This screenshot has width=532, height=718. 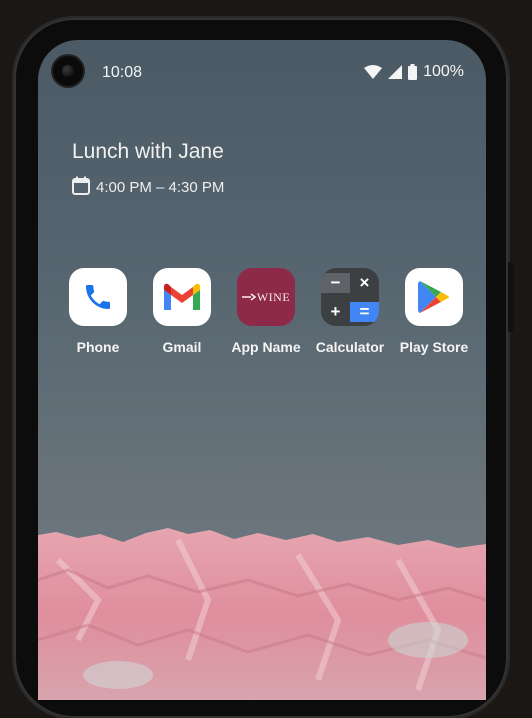 I want to click on battery-percent: 100%, so click(x=443, y=71).